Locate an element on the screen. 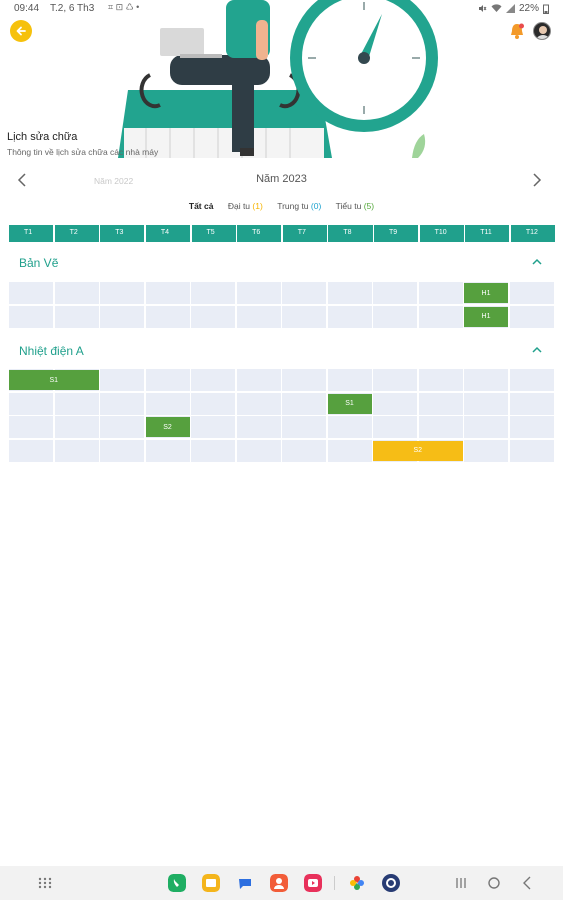 The height and width of the screenshot is (900, 563). schedule-row: S2 is located at coordinates (282, 450).